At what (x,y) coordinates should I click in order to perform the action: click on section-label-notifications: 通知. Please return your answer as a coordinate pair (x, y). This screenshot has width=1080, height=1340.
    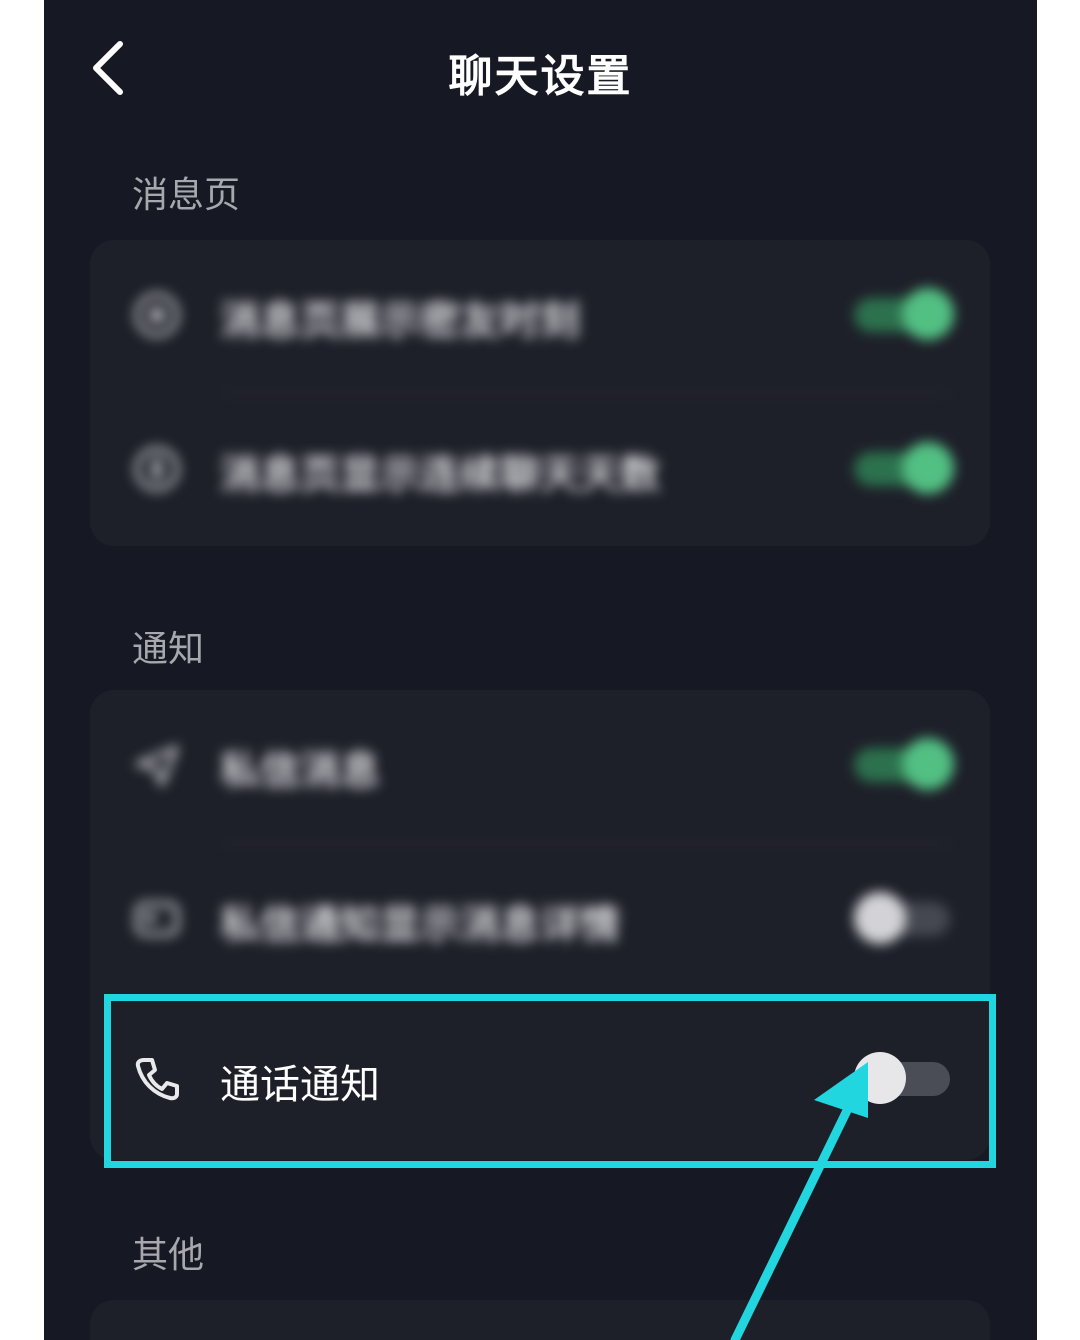
    Looking at the image, I should click on (168, 649).